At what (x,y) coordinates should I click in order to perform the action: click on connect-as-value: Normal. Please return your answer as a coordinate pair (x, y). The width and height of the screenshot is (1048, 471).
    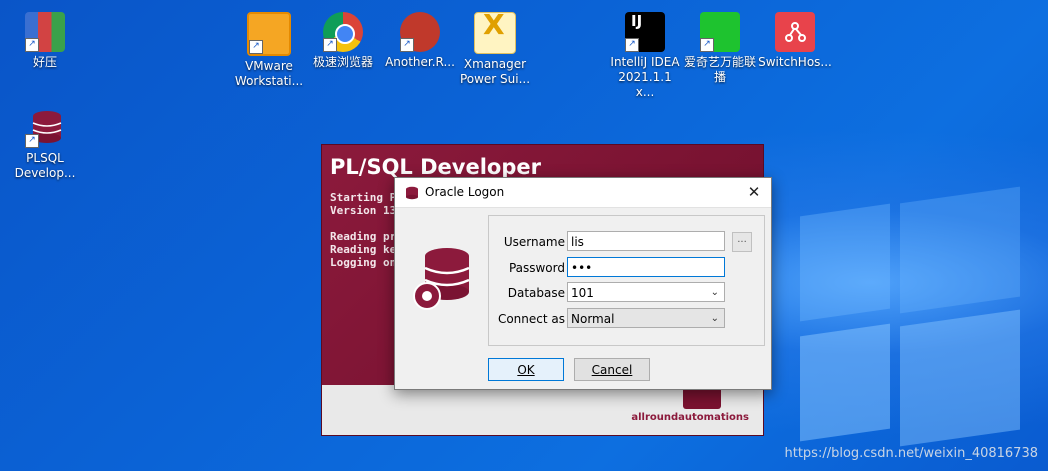
    Looking at the image, I should click on (593, 319).